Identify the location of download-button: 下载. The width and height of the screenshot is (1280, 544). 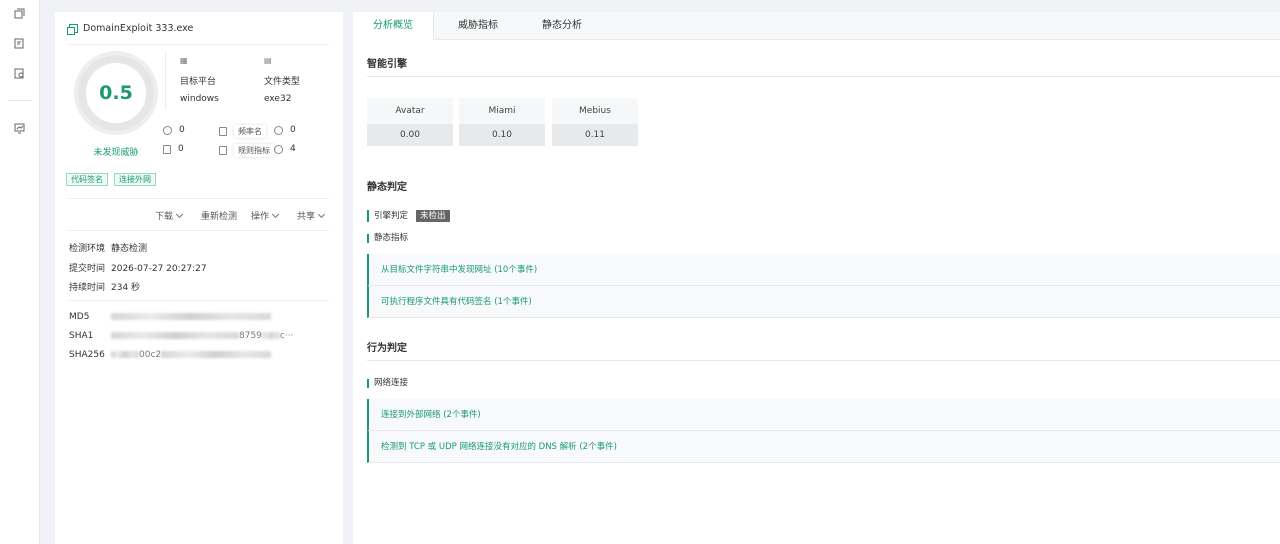
(169, 215).